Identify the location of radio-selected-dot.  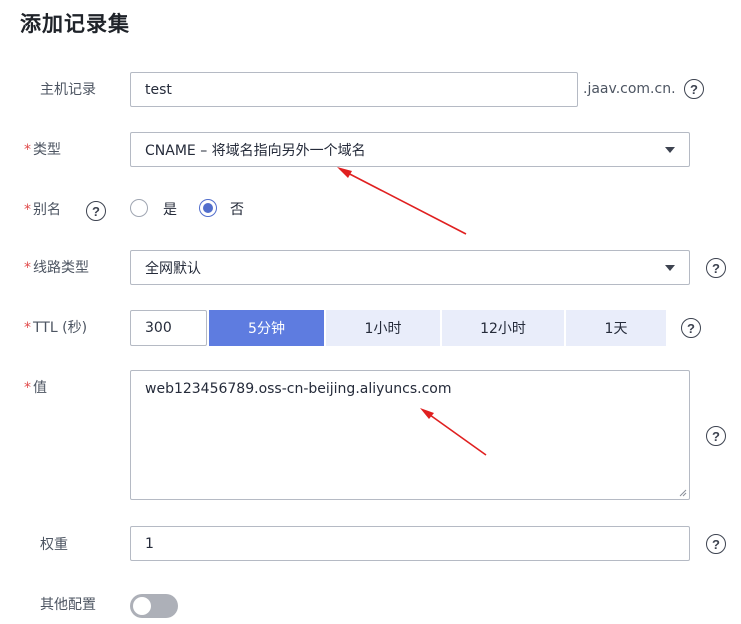
(208, 208).